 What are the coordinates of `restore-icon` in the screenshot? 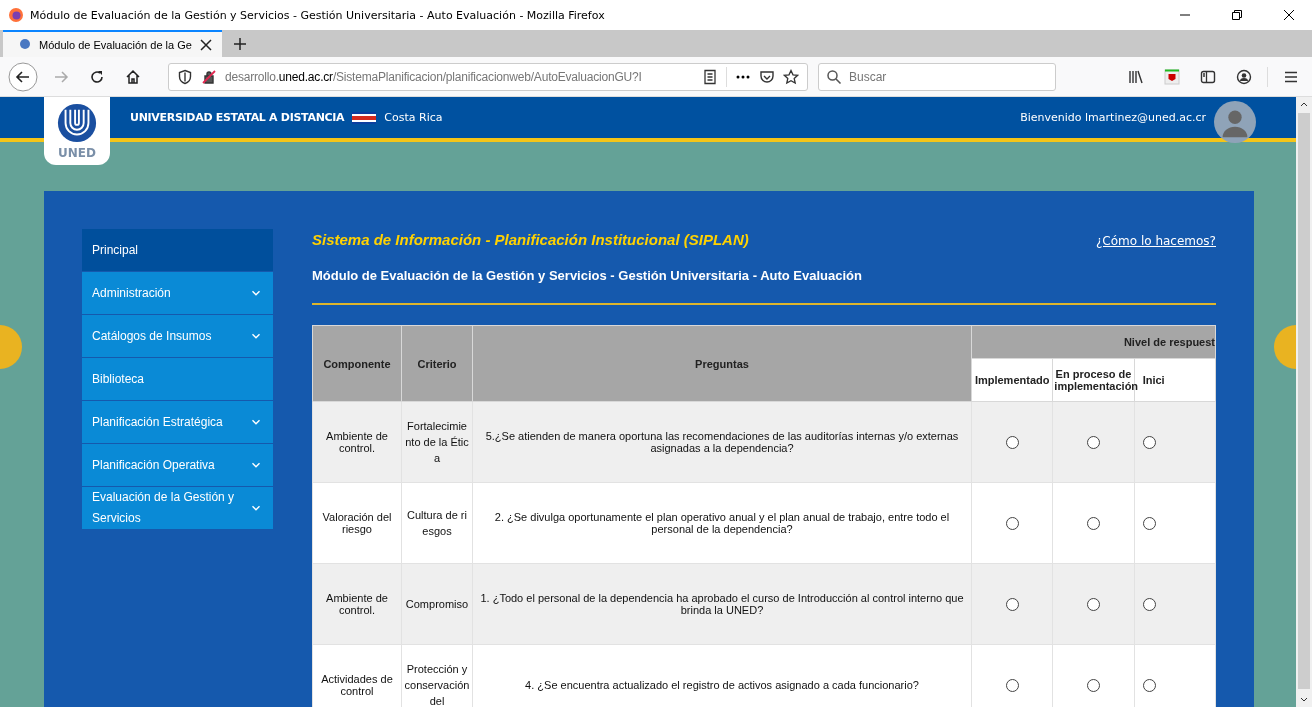 It's located at (1237, 15).